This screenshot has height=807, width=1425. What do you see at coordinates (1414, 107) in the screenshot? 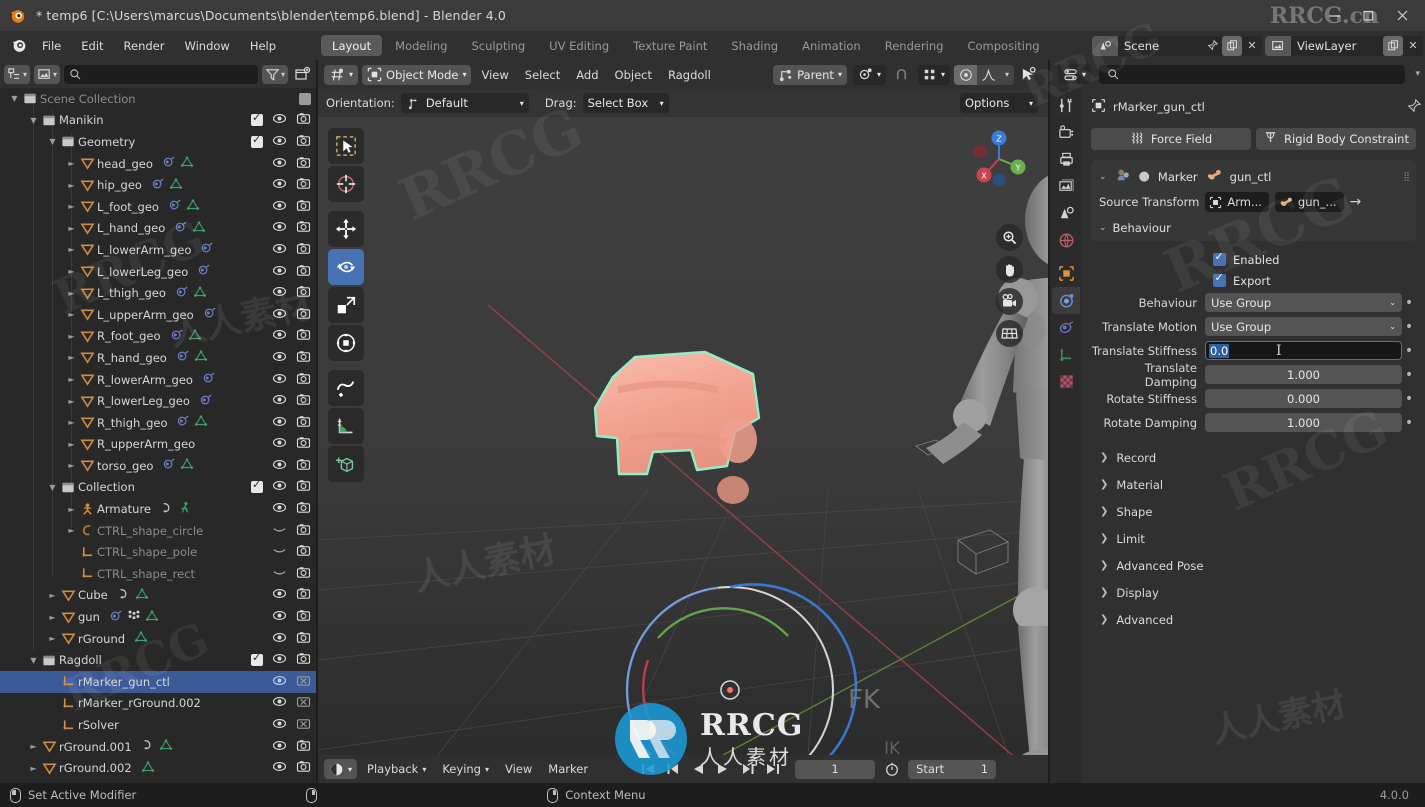
I see `pin-icon` at bounding box center [1414, 107].